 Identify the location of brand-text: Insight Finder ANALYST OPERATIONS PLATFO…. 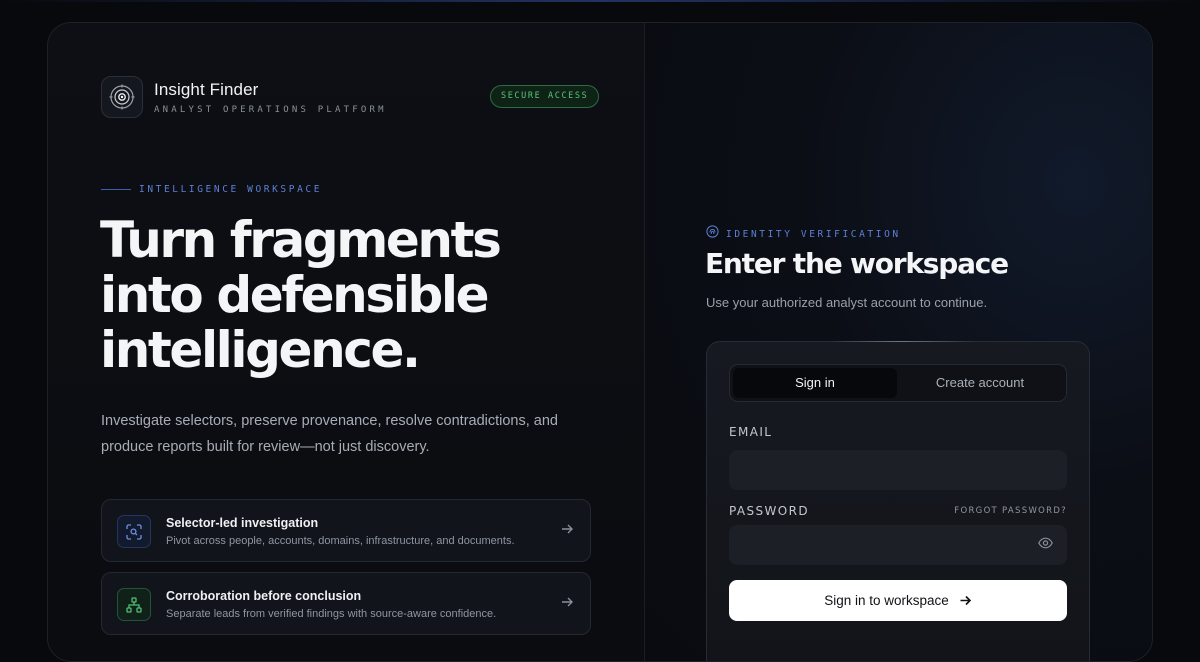
(270, 97).